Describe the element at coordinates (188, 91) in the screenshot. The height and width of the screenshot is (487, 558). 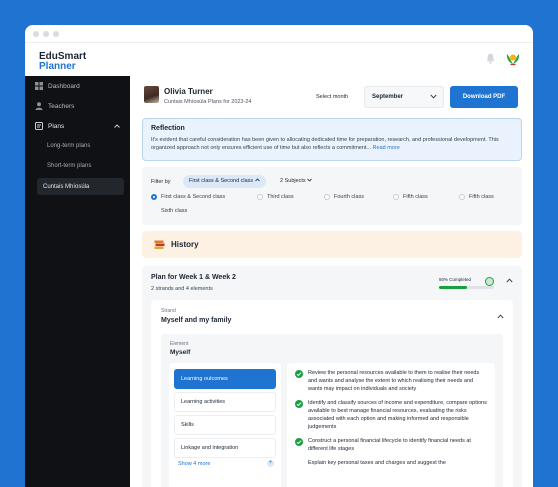
I see `teacher-name: Olivia Turner` at that location.